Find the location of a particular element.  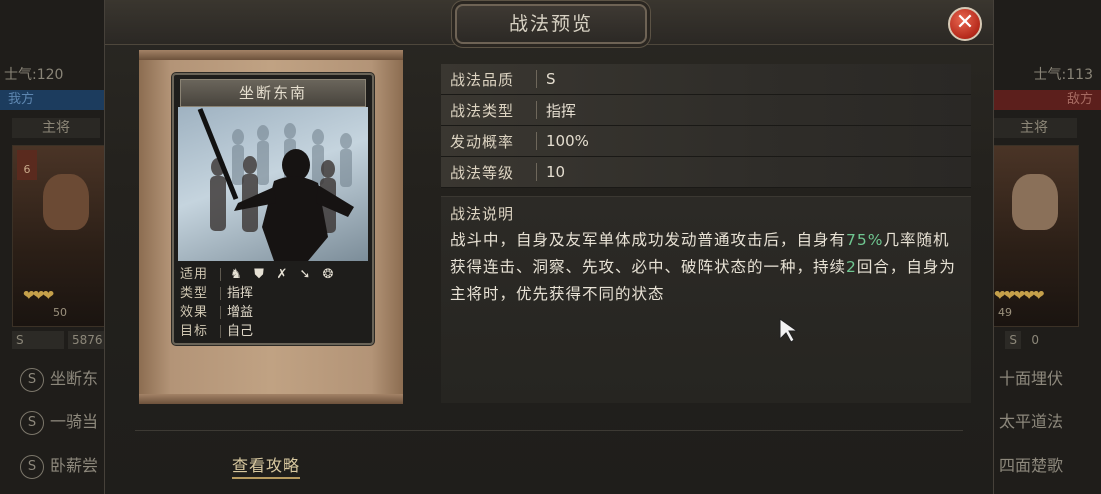

enemy-skill-2: 太平道法 is located at coordinates (1031, 422).